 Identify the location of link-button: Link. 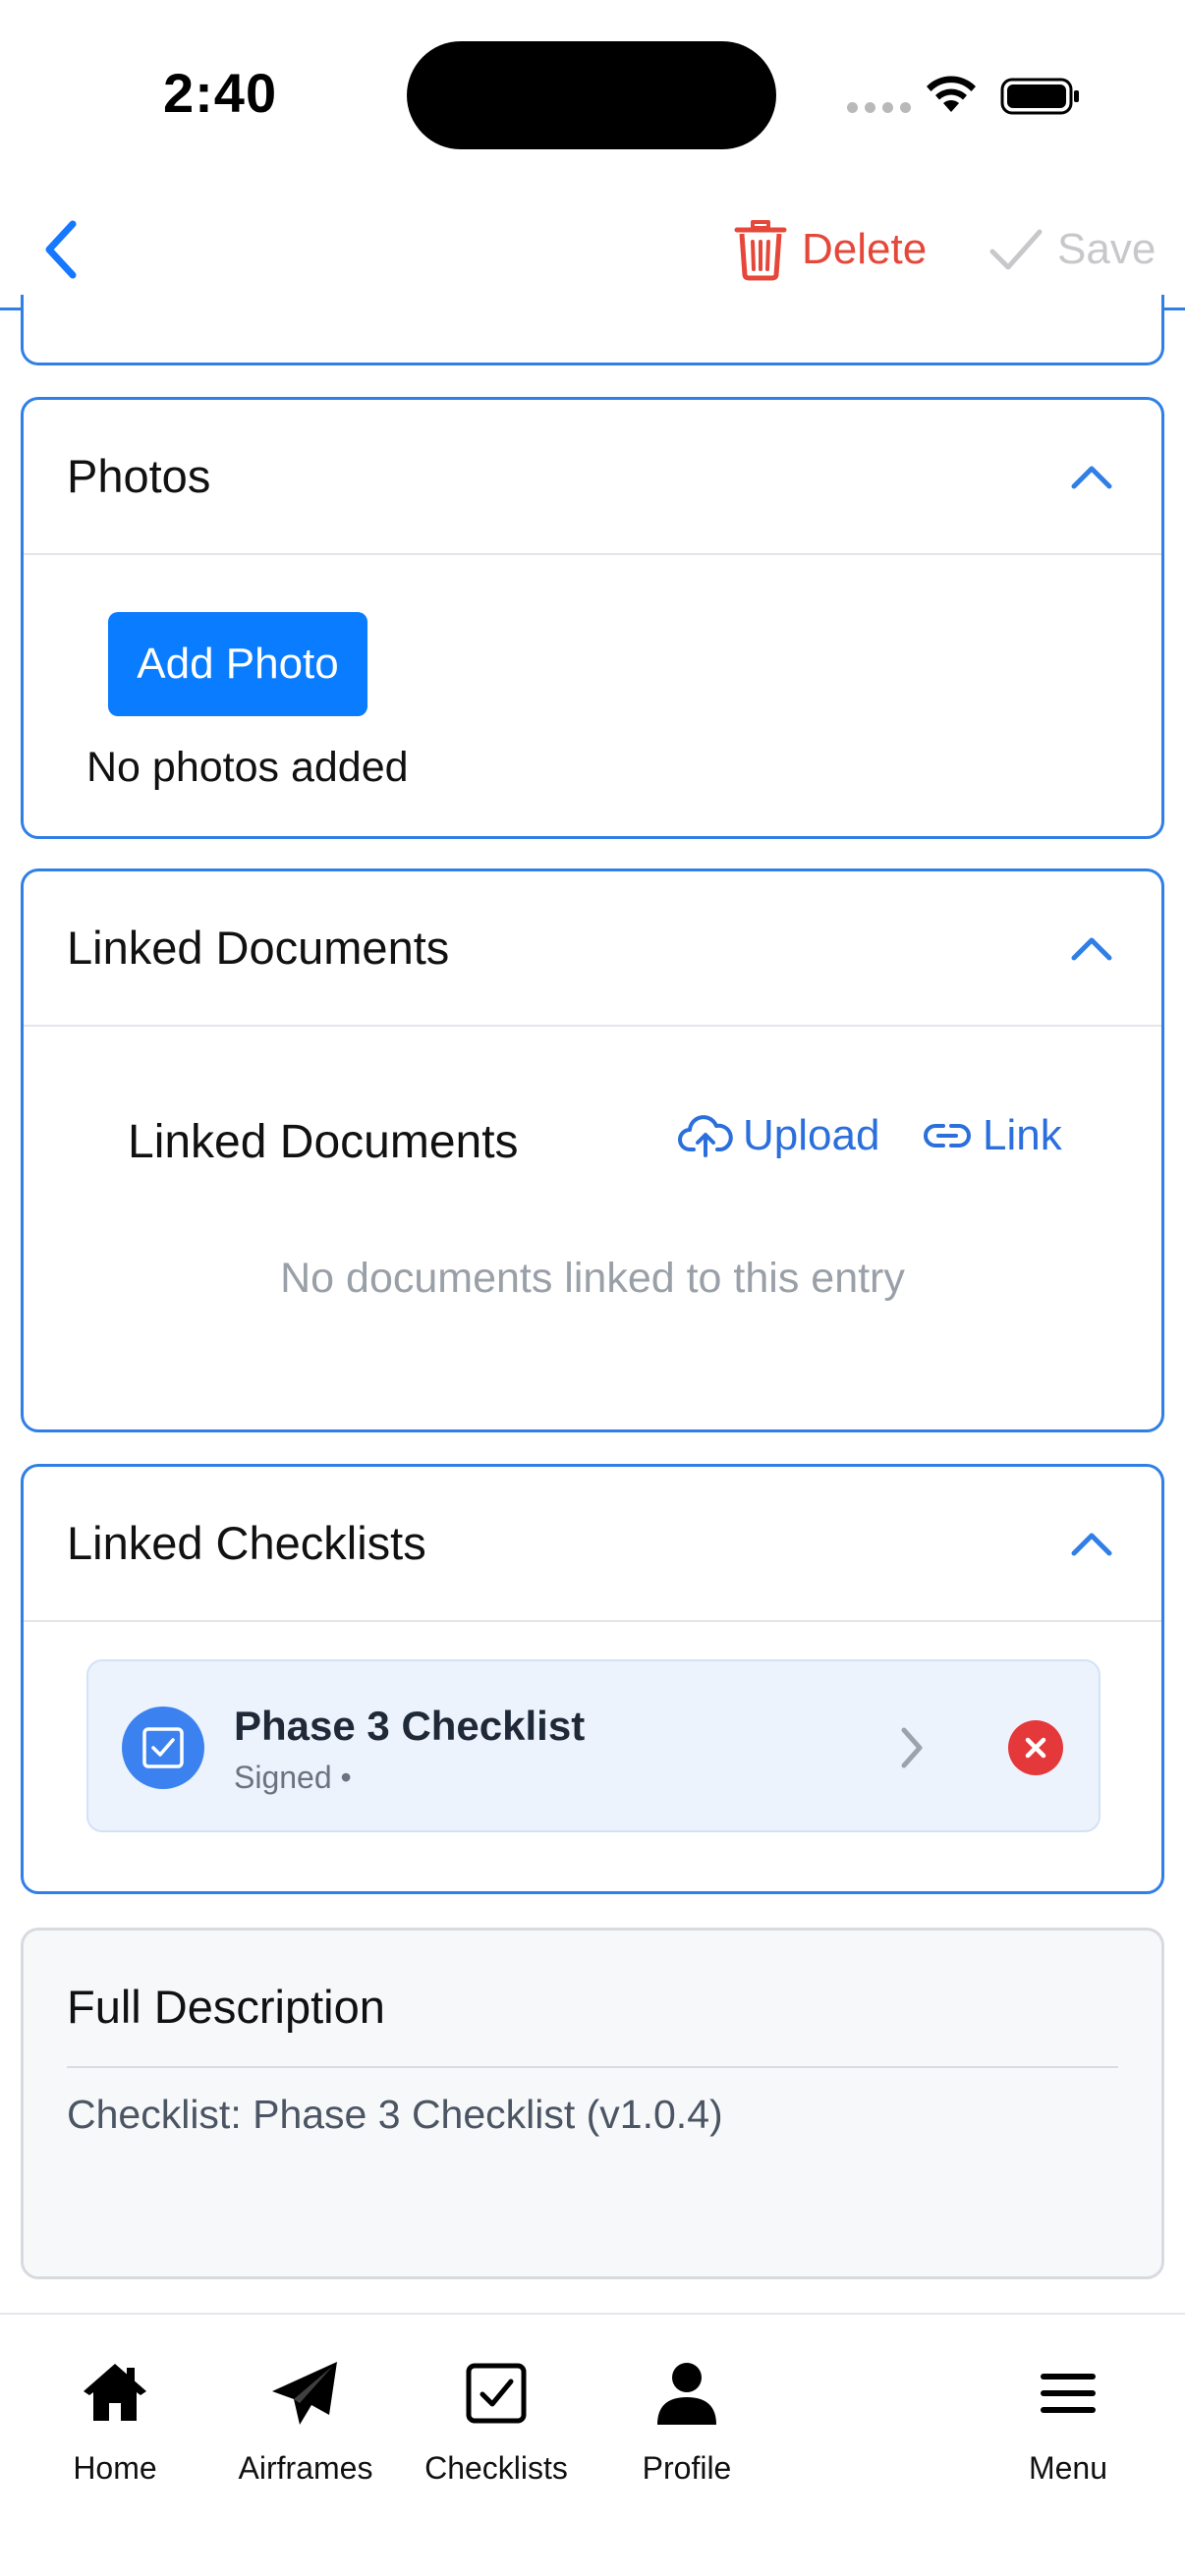
(992, 1135).